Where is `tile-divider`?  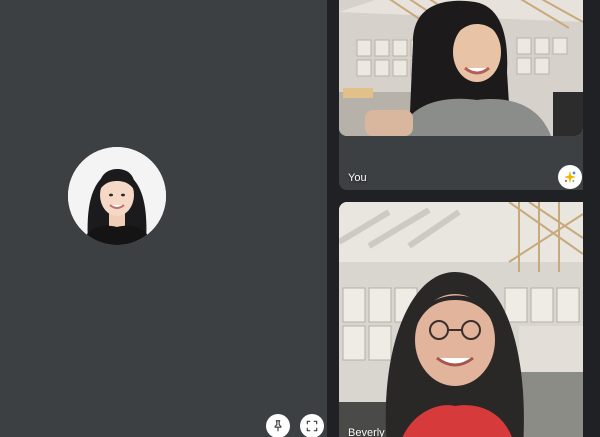 tile-divider is located at coordinates (333, 218).